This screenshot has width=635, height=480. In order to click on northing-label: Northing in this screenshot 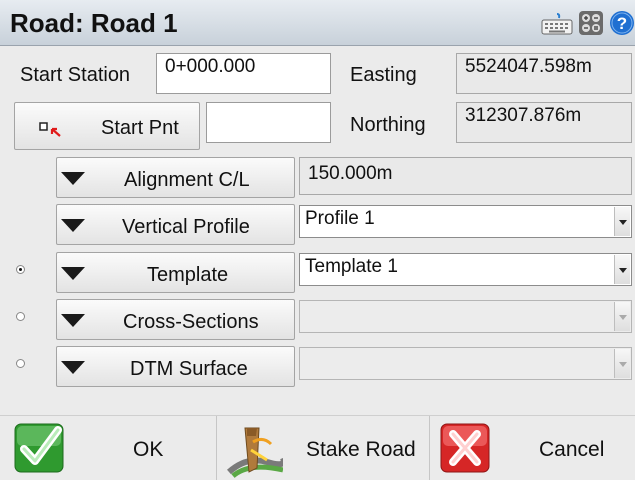, I will do `click(388, 125)`.